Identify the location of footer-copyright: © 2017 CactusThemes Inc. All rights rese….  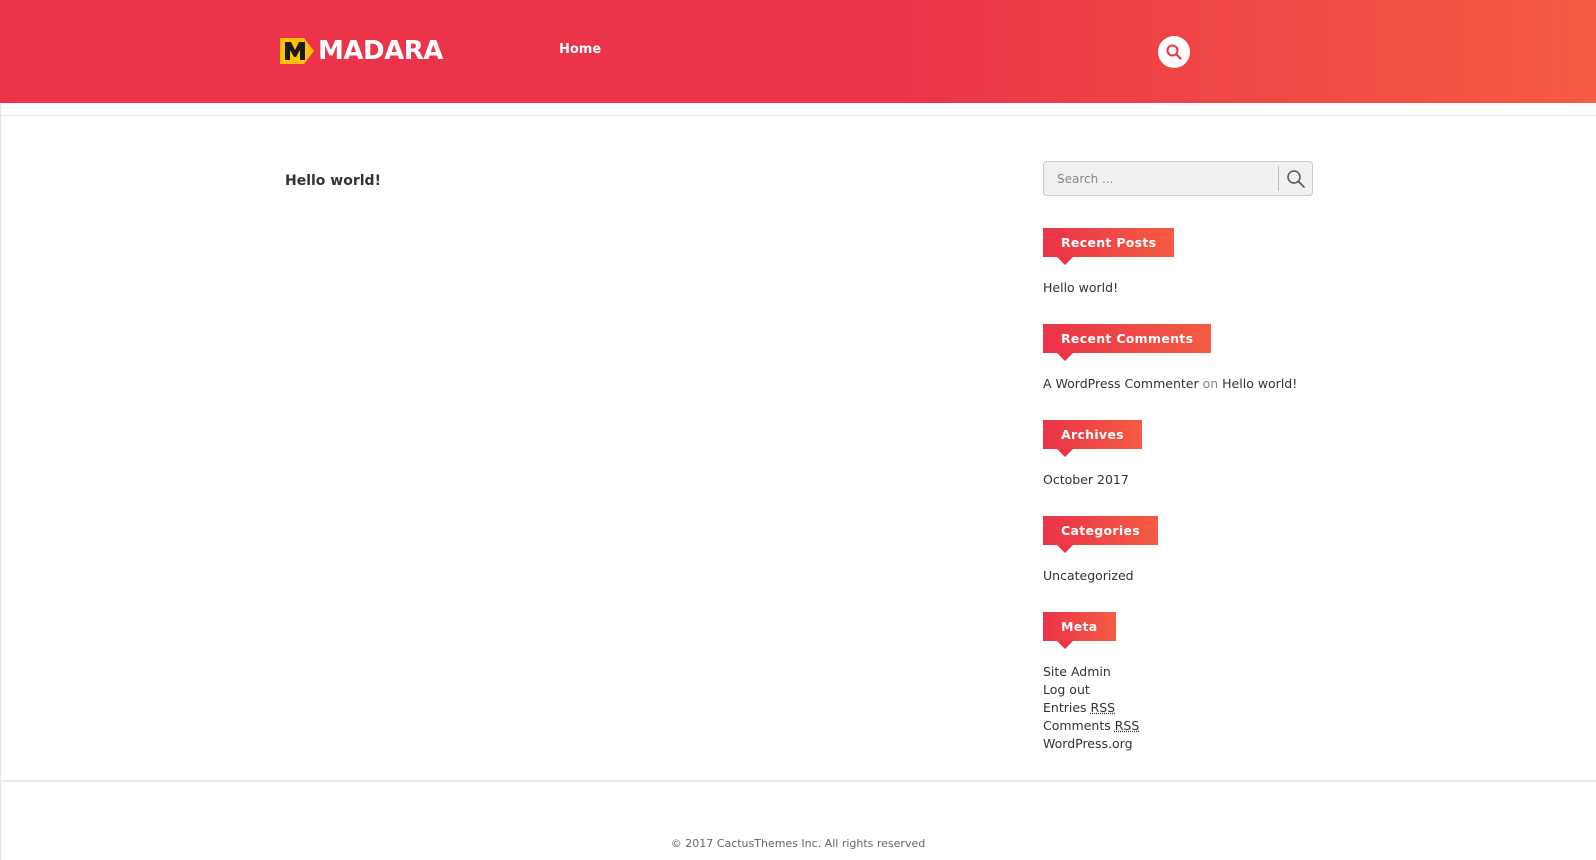
(798, 843).